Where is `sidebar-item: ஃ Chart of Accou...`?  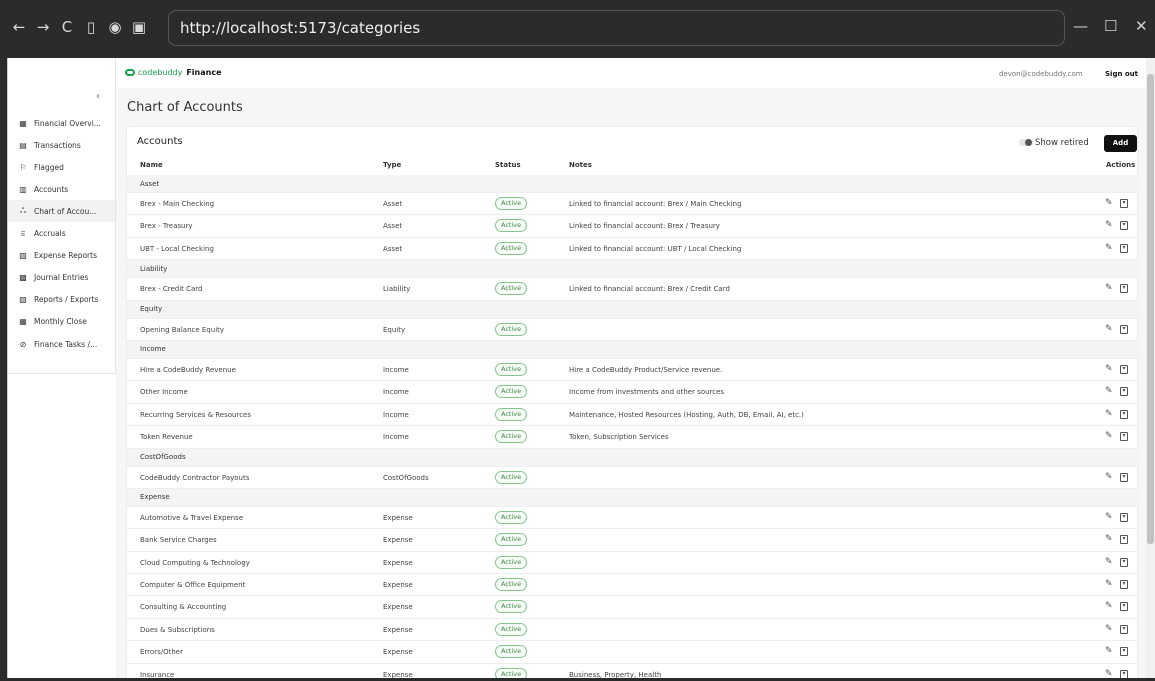 sidebar-item: ஃ Chart of Accou... is located at coordinates (61, 211).